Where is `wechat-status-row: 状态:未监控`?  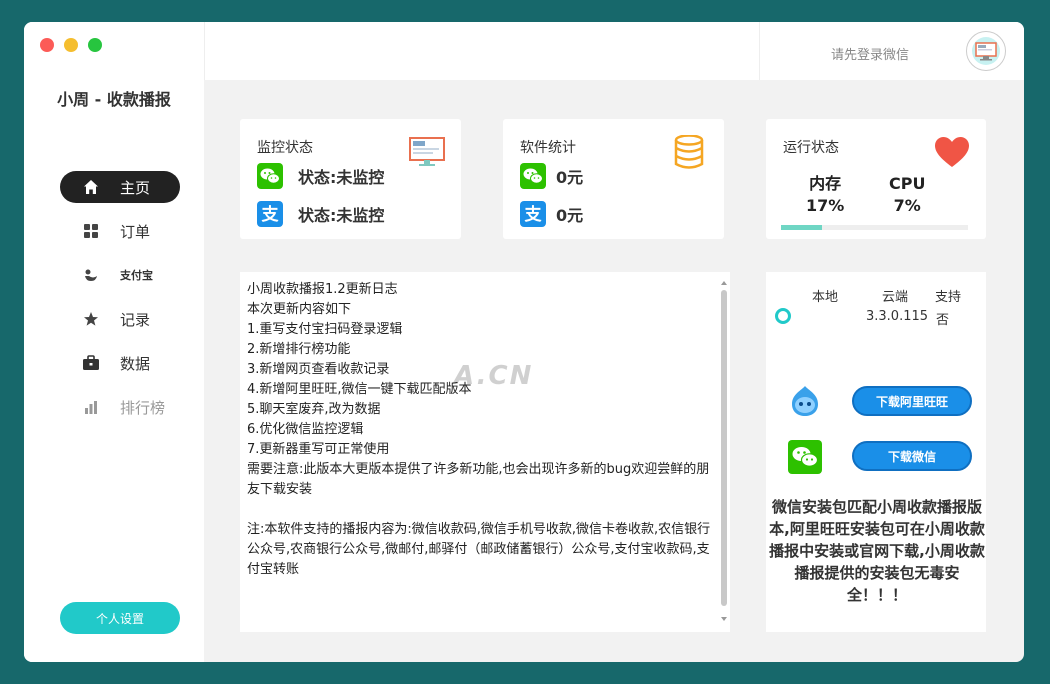
wechat-status-row: 状态:未监控 is located at coordinates (320, 176).